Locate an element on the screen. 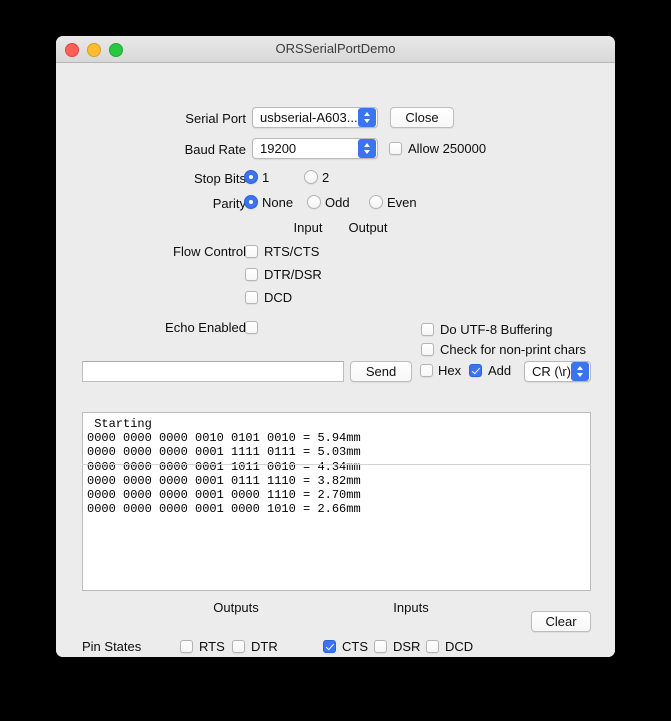 Image resolution: width=671 pixels, height=721 pixels. pin-state-dtr-label: DTR is located at coordinates (264, 646).